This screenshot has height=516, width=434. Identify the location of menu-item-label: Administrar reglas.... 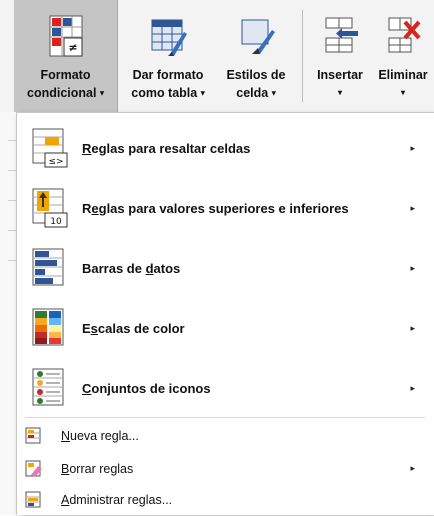
(117, 499).